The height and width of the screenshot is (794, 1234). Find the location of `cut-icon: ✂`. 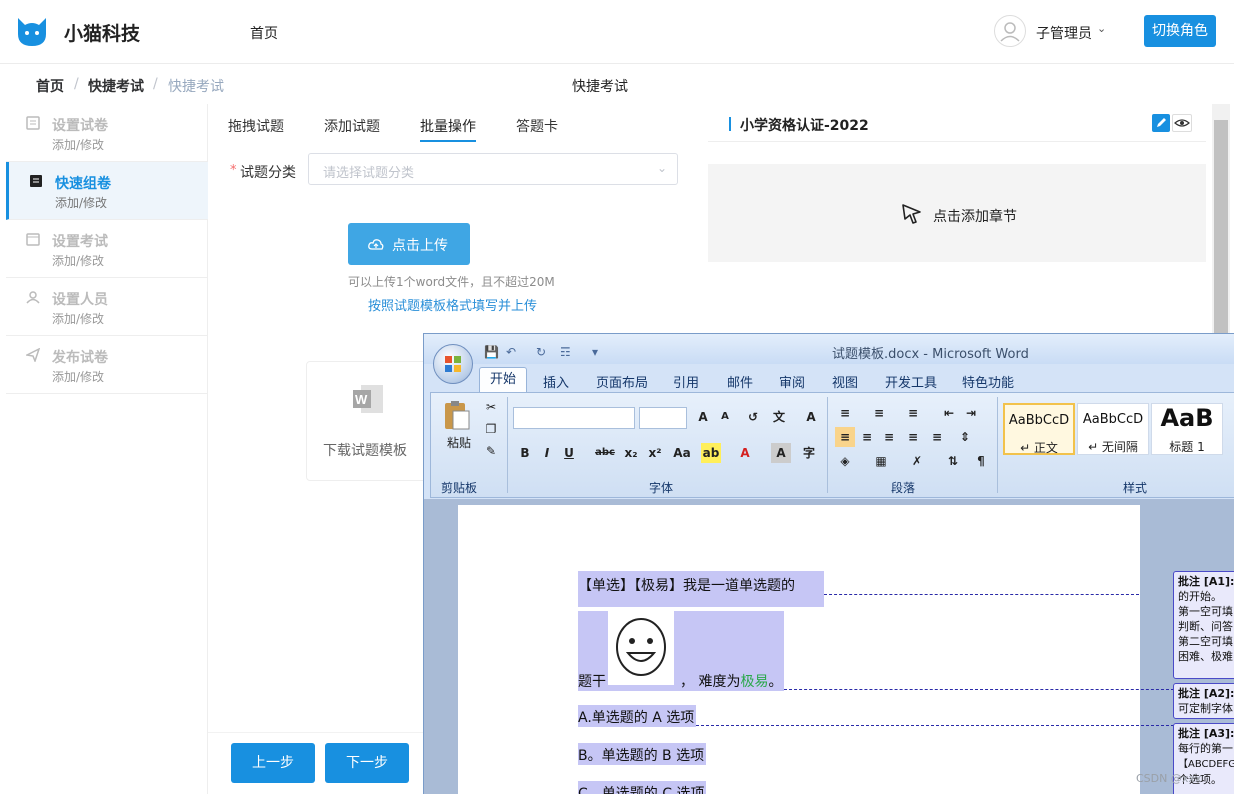

cut-icon: ✂ is located at coordinates (491, 407).